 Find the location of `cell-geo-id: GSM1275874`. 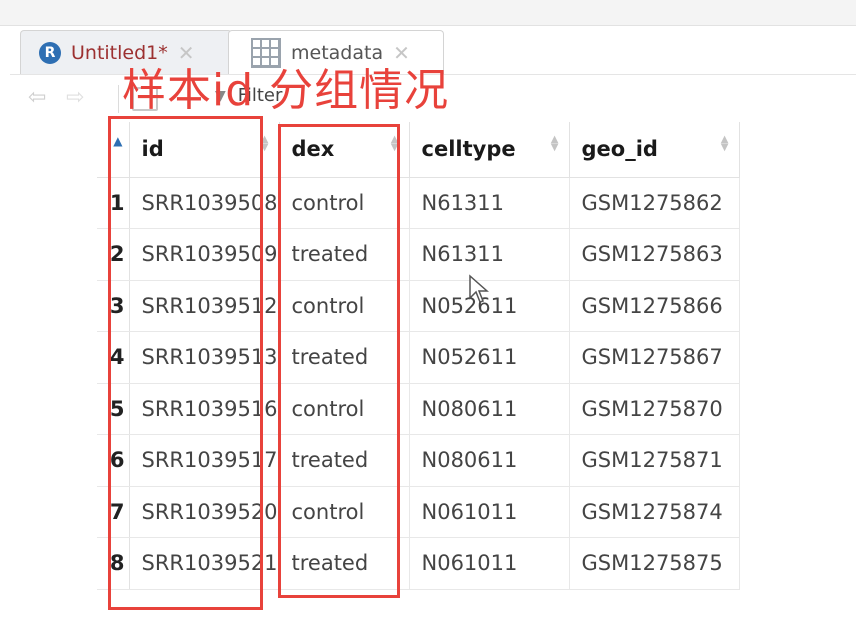

cell-geo-id: GSM1275874 is located at coordinates (654, 512).